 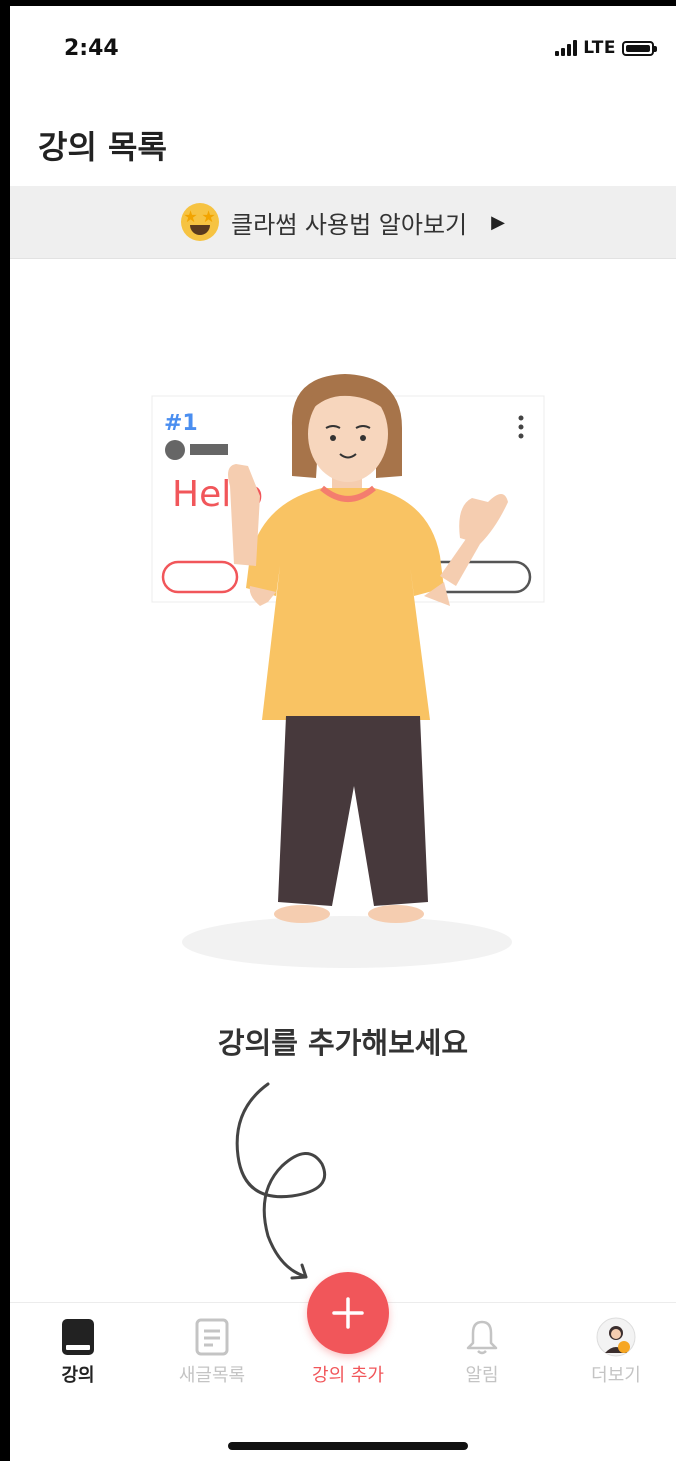 I want to click on home-indicator, so click(x=348, y=1446).